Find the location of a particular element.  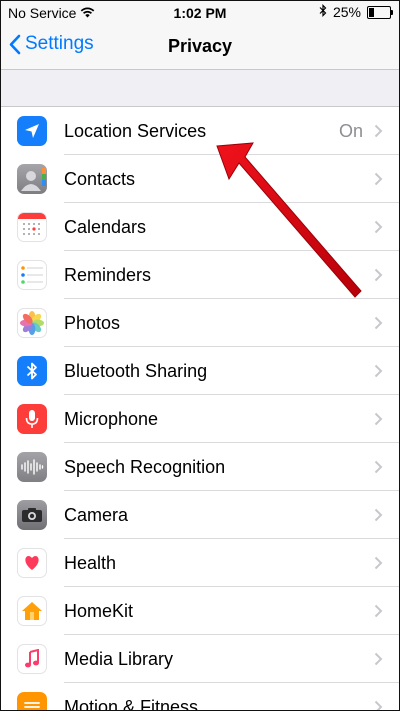

row-media-library: Media Library is located at coordinates (200, 659).